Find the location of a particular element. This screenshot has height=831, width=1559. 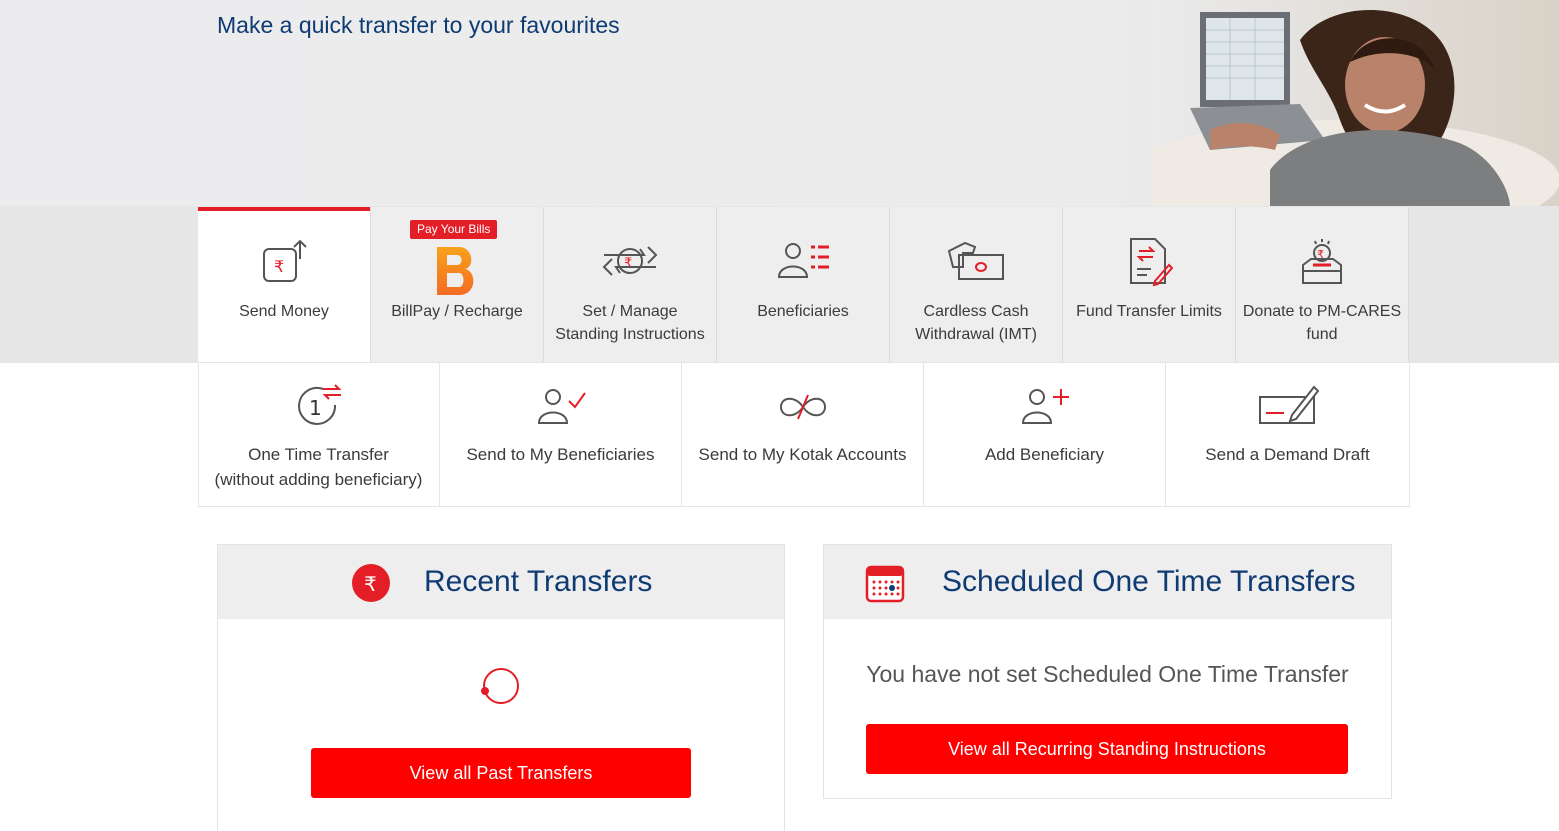

hero-title: Make a quick transfer to your favourites is located at coordinates (418, 25).